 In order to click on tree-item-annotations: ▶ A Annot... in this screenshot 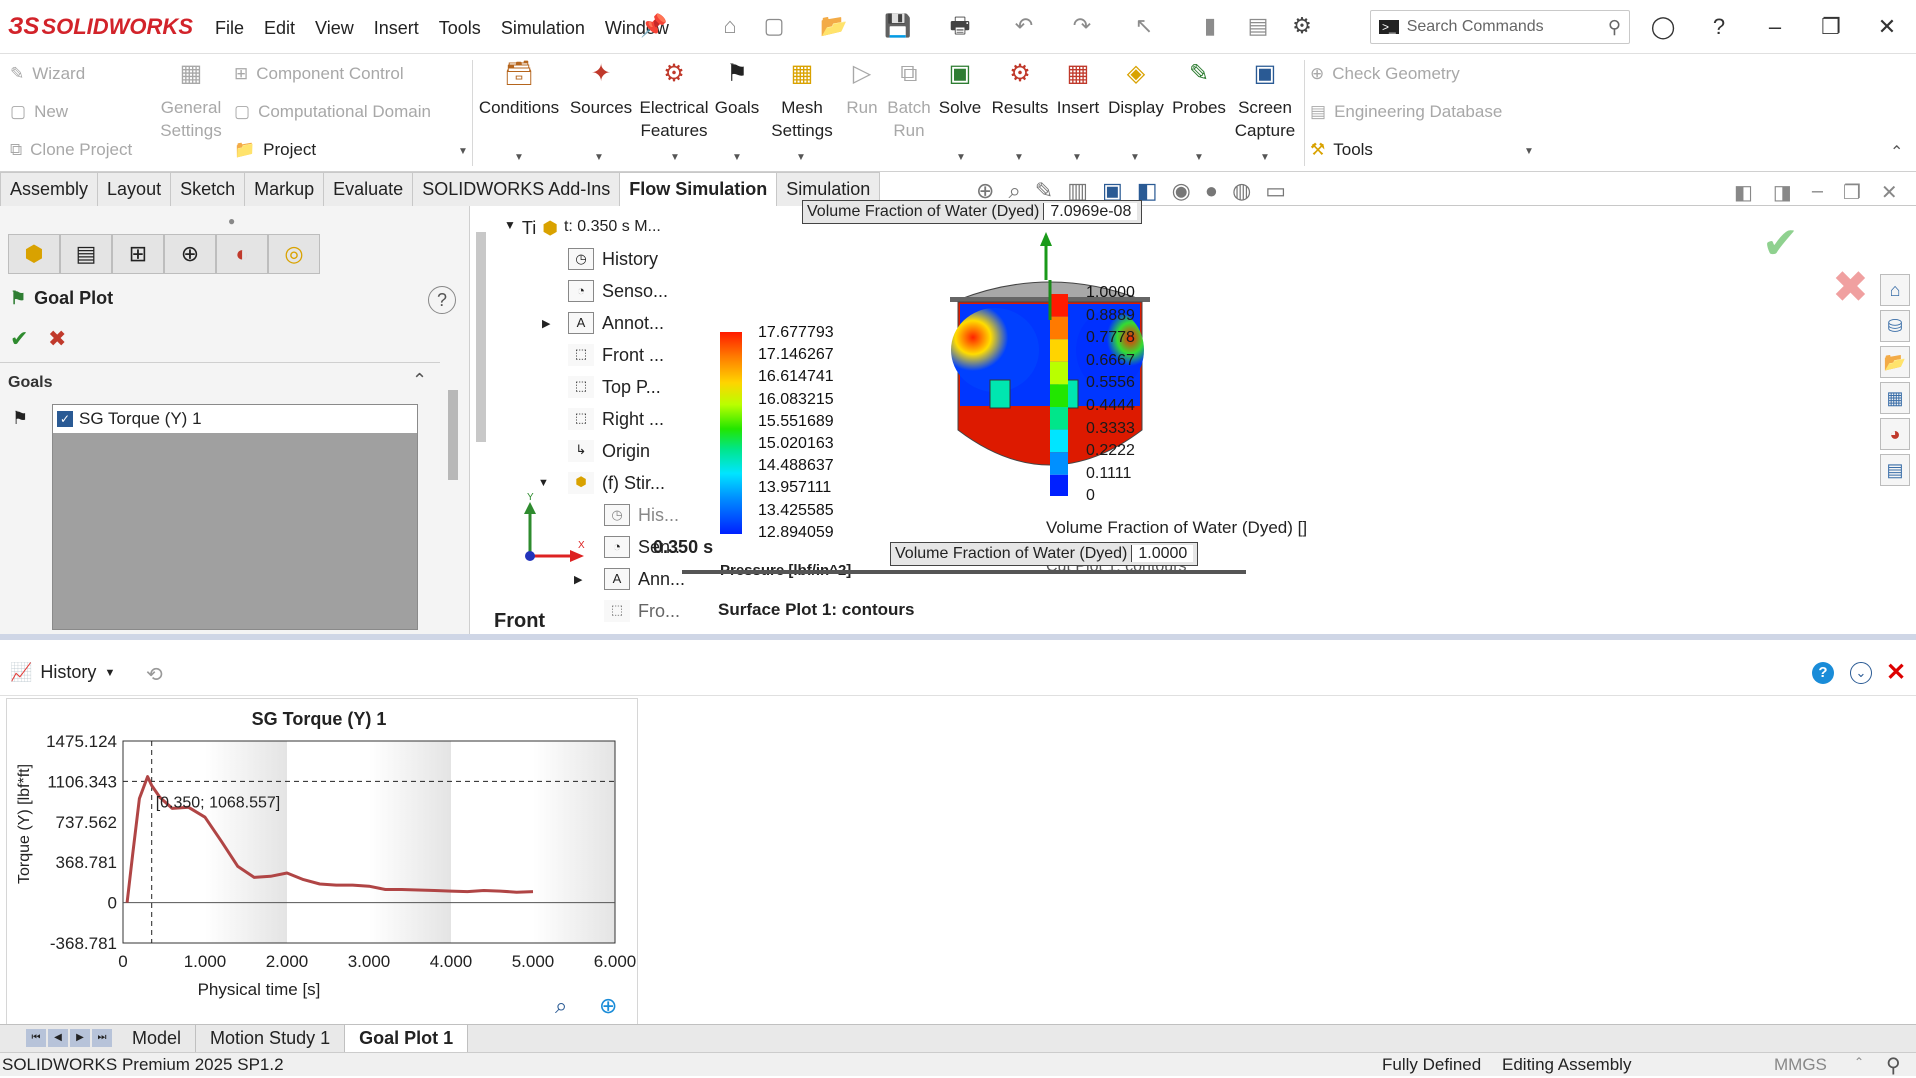, I will do `click(603, 323)`.